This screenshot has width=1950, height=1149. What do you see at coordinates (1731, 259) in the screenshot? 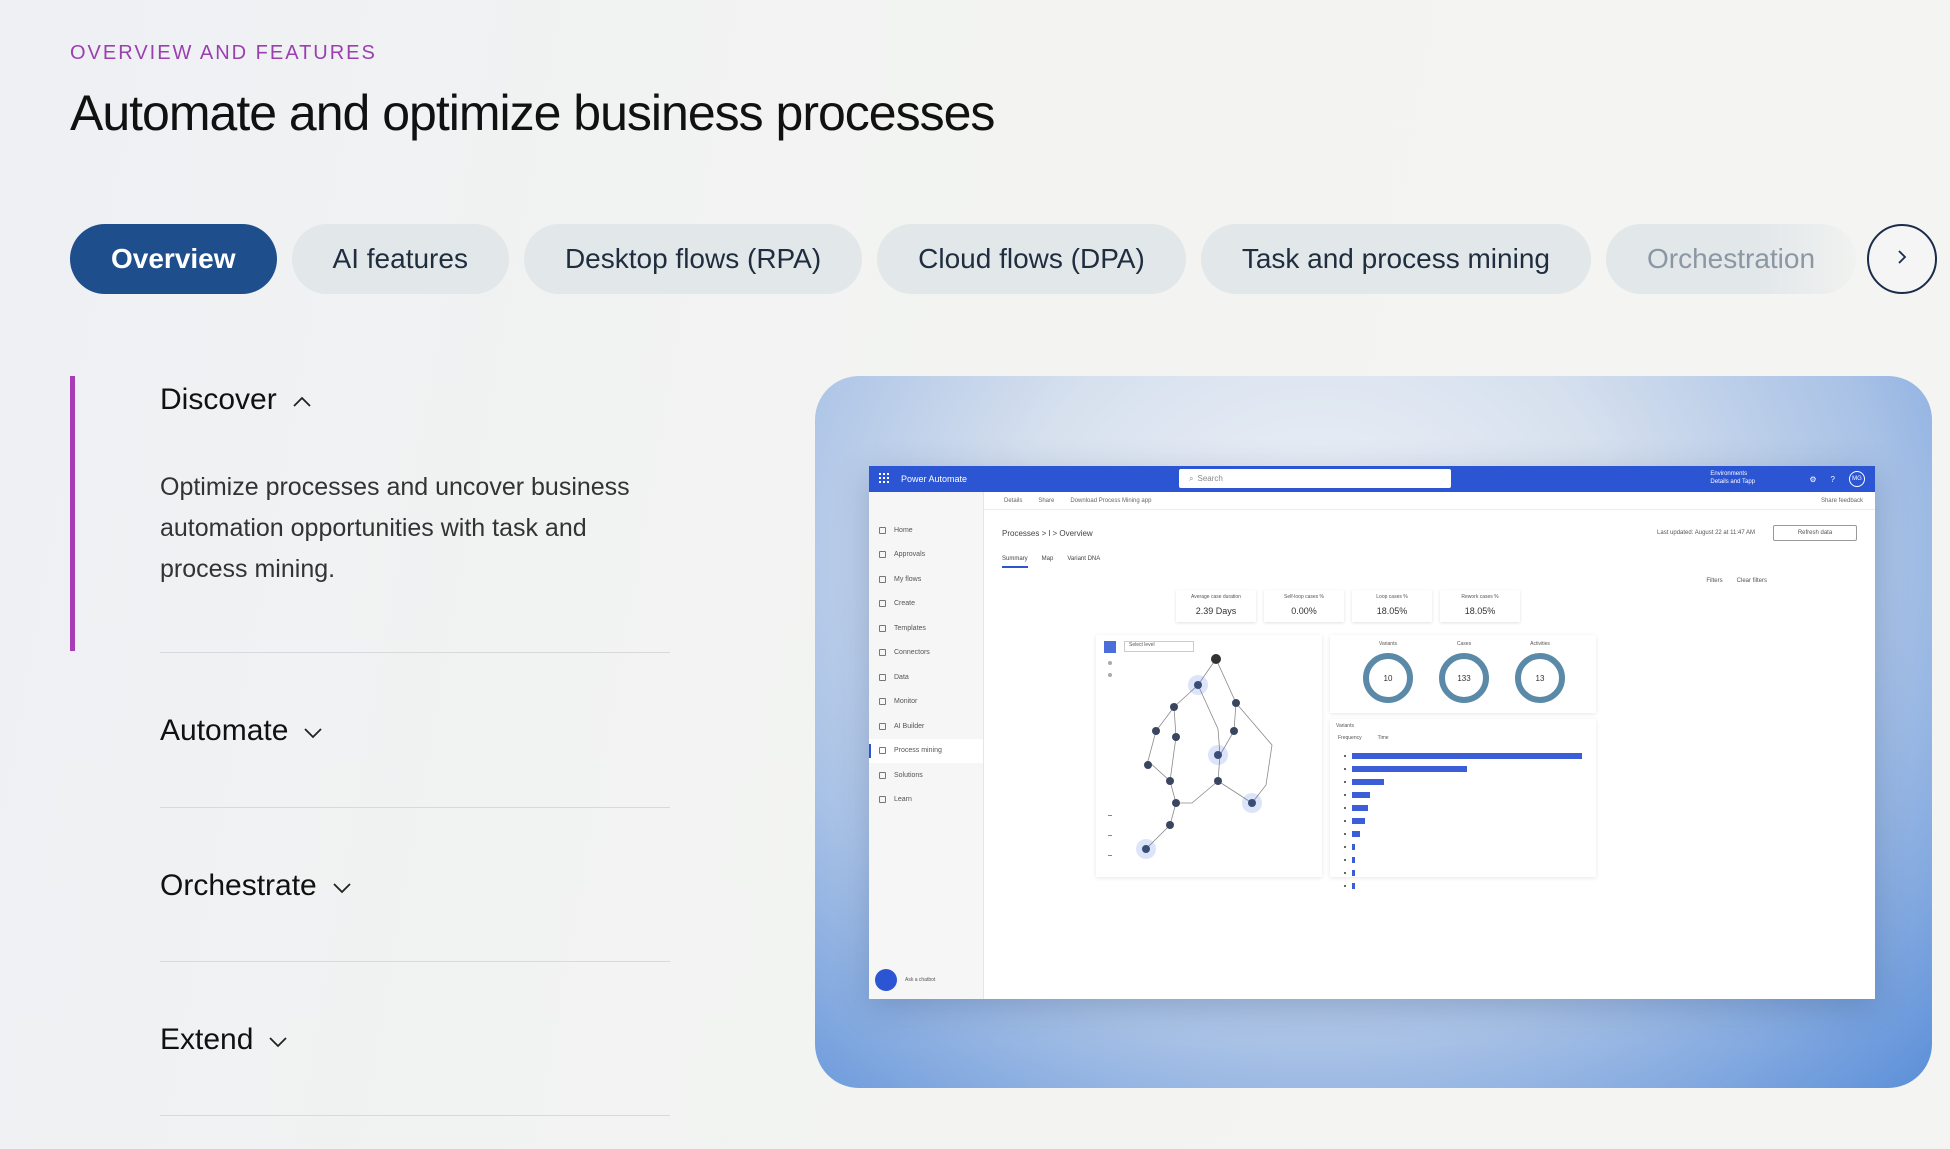
I see `tab-orchestration: Orchestration` at bounding box center [1731, 259].